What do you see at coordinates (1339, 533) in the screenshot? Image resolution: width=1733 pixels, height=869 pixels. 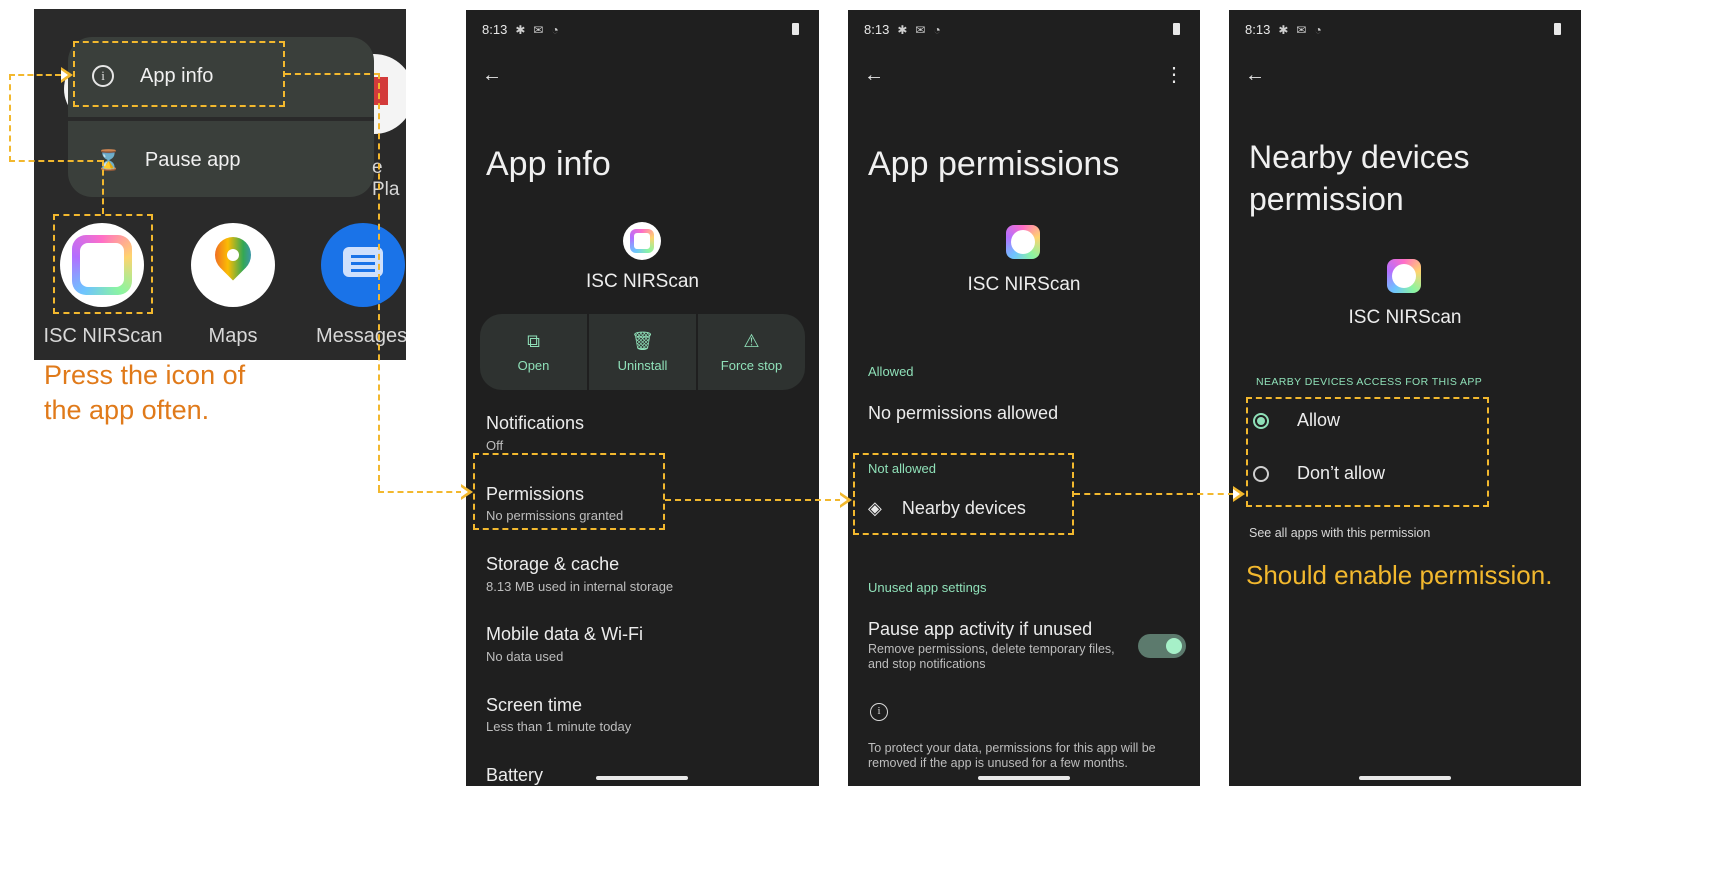 I see `see-all-apps-link: See all apps with this permission` at bounding box center [1339, 533].